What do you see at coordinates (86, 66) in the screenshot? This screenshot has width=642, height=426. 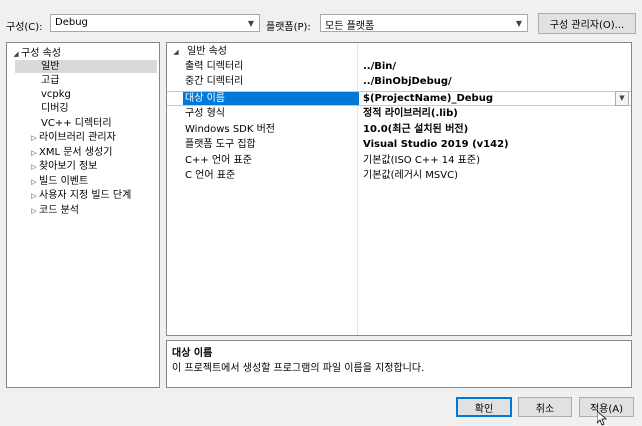 I see `tree-item-general: 일반` at bounding box center [86, 66].